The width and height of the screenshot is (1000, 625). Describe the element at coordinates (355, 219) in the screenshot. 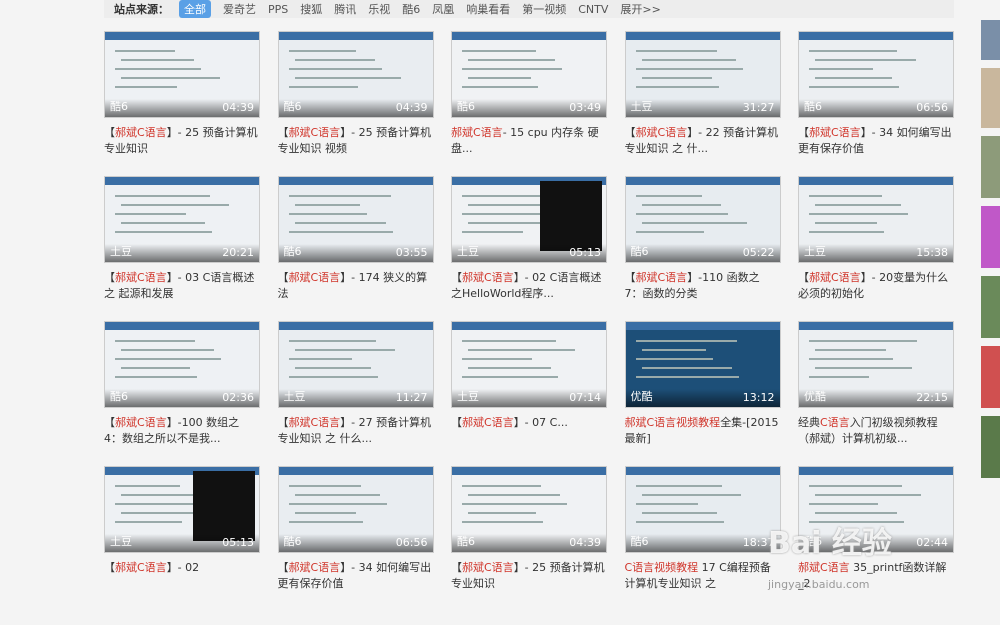

I see `video-thumbnail: 酷6 03:55` at that location.